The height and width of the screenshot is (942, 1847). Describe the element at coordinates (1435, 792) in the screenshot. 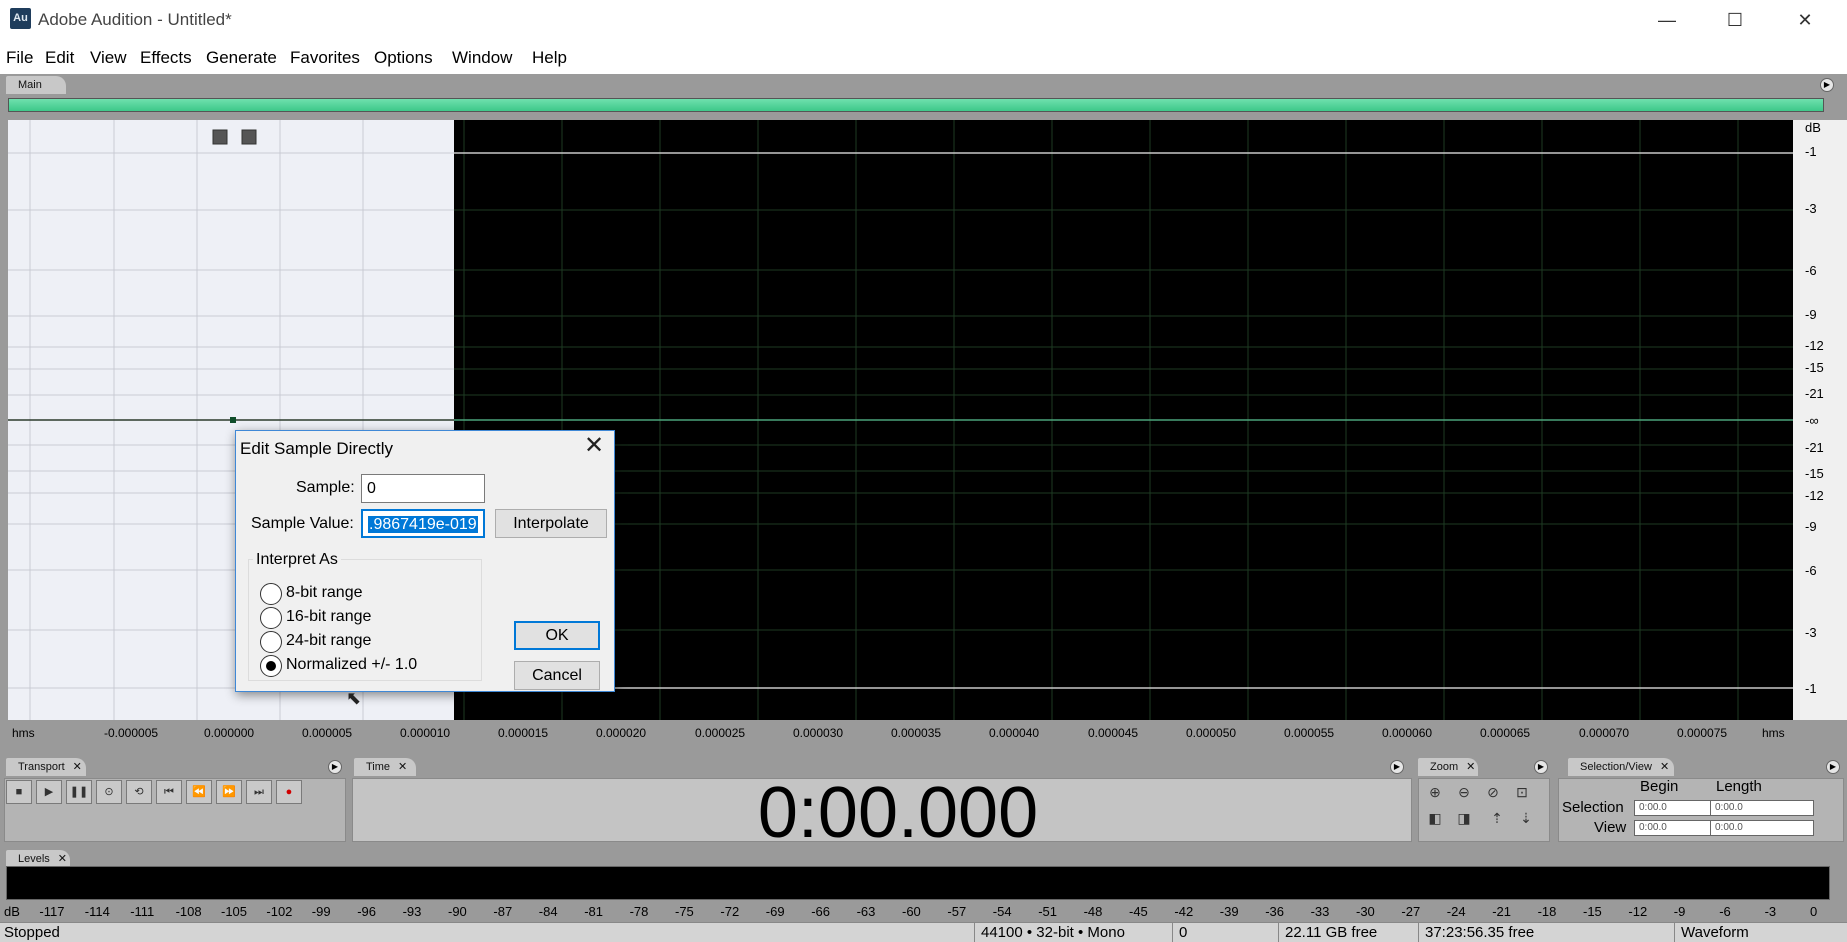

I see `zoom-in-horizontal-icon: ⊕` at that location.